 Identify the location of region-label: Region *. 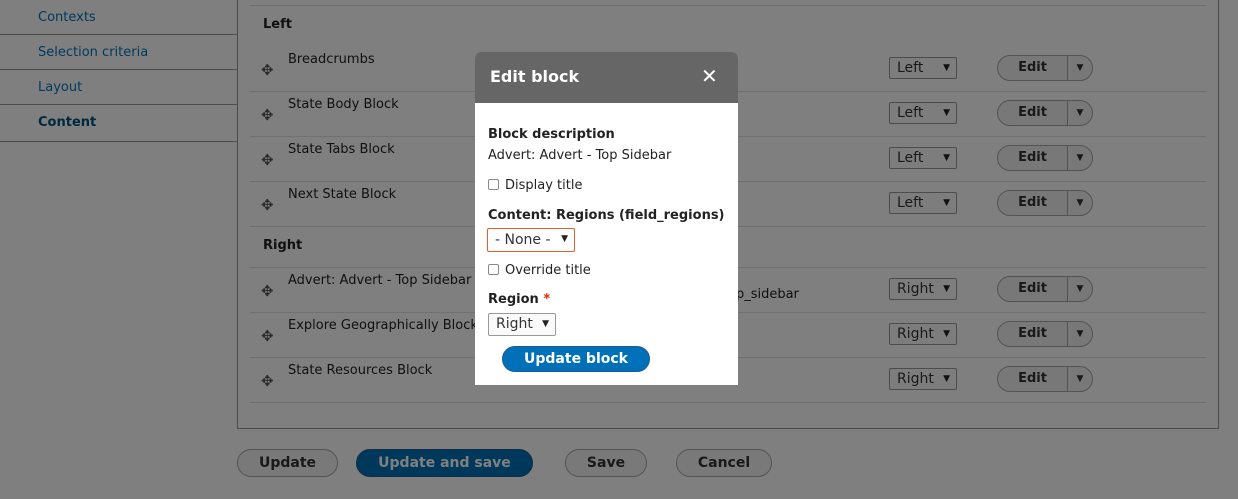
(519, 299).